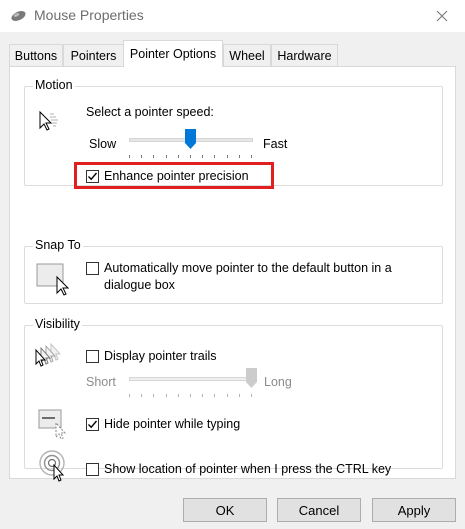 Image resolution: width=465 pixels, height=529 pixels. I want to click on pointer-trails-icon, so click(48, 354).